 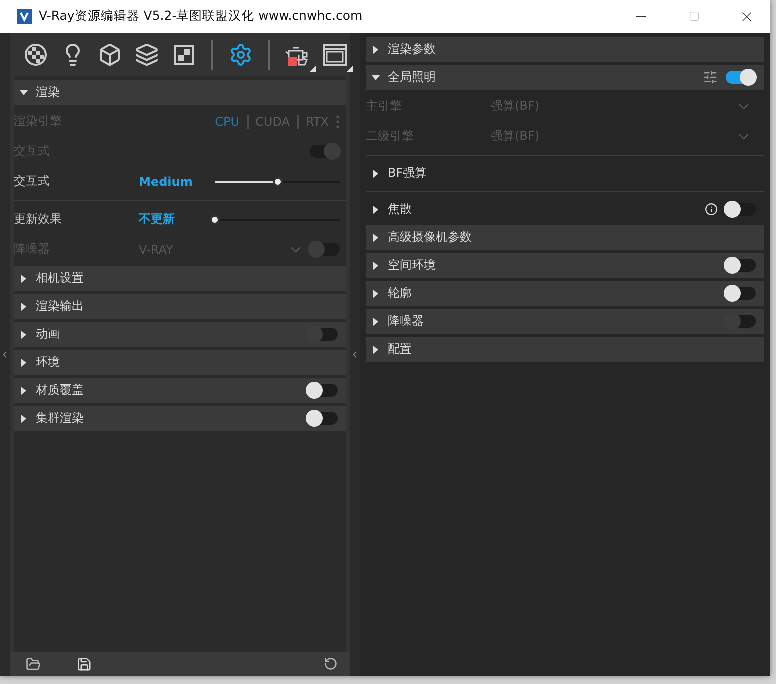 I want to click on section-title: 动画, so click(x=48, y=334).